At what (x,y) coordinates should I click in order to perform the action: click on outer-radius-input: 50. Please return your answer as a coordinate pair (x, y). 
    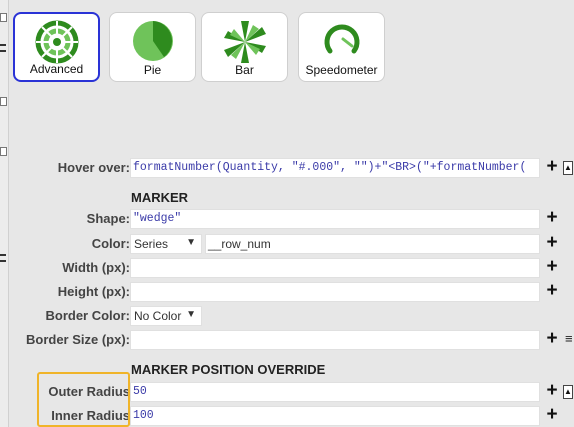
    Looking at the image, I should click on (335, 392).